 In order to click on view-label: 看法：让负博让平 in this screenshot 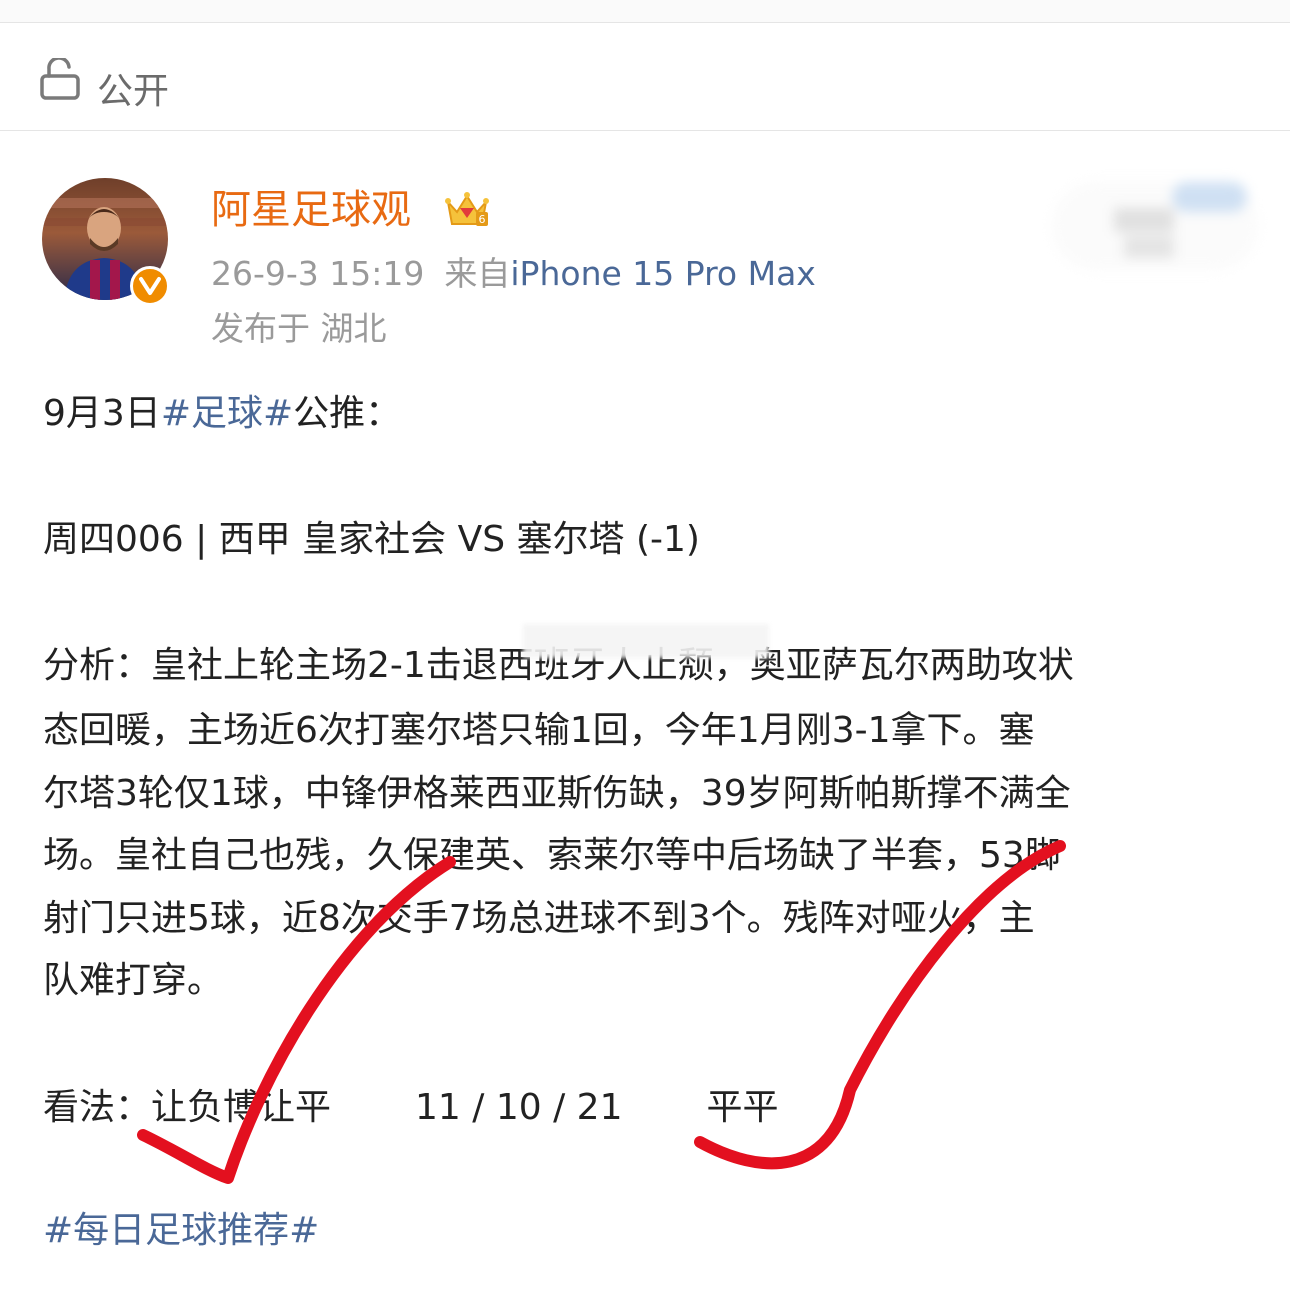, I will do `click(187, 1107)`.